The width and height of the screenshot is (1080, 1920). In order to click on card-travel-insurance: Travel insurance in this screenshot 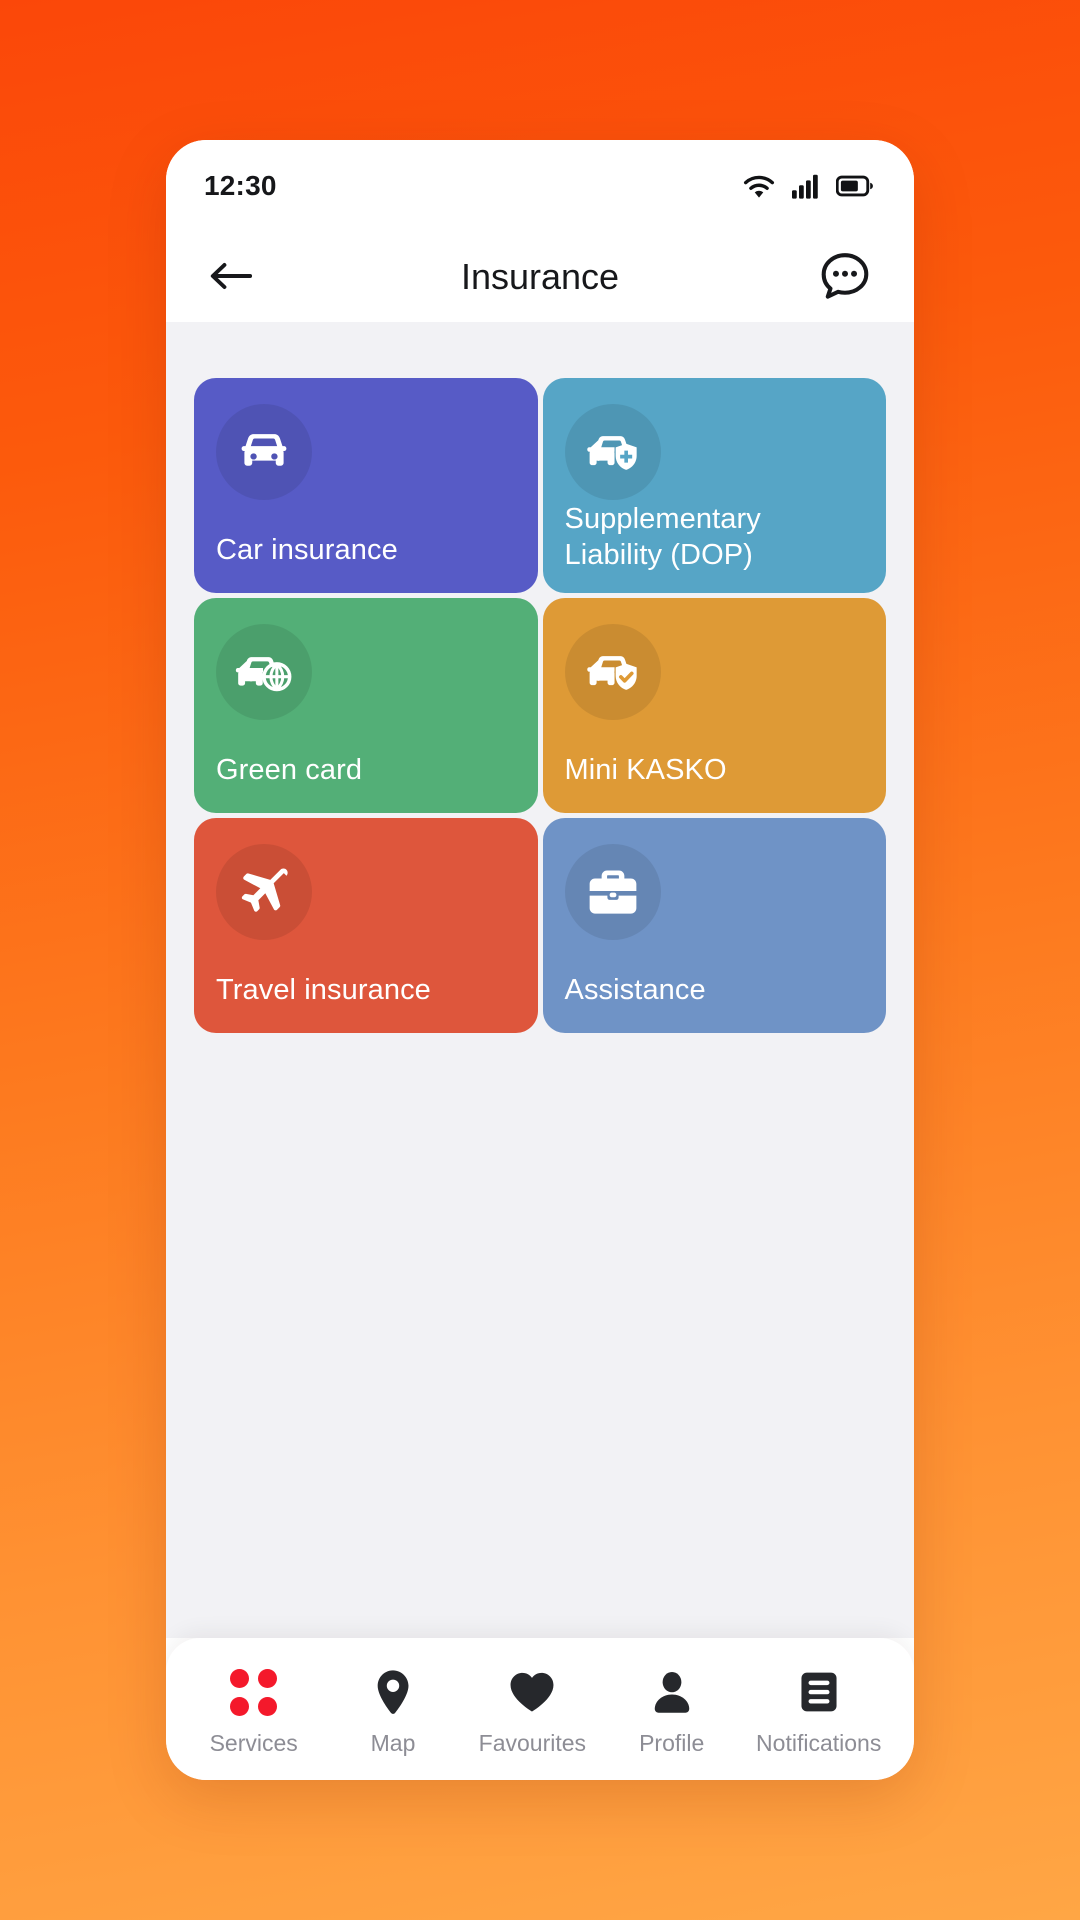, I will do `click(366, 925)`.